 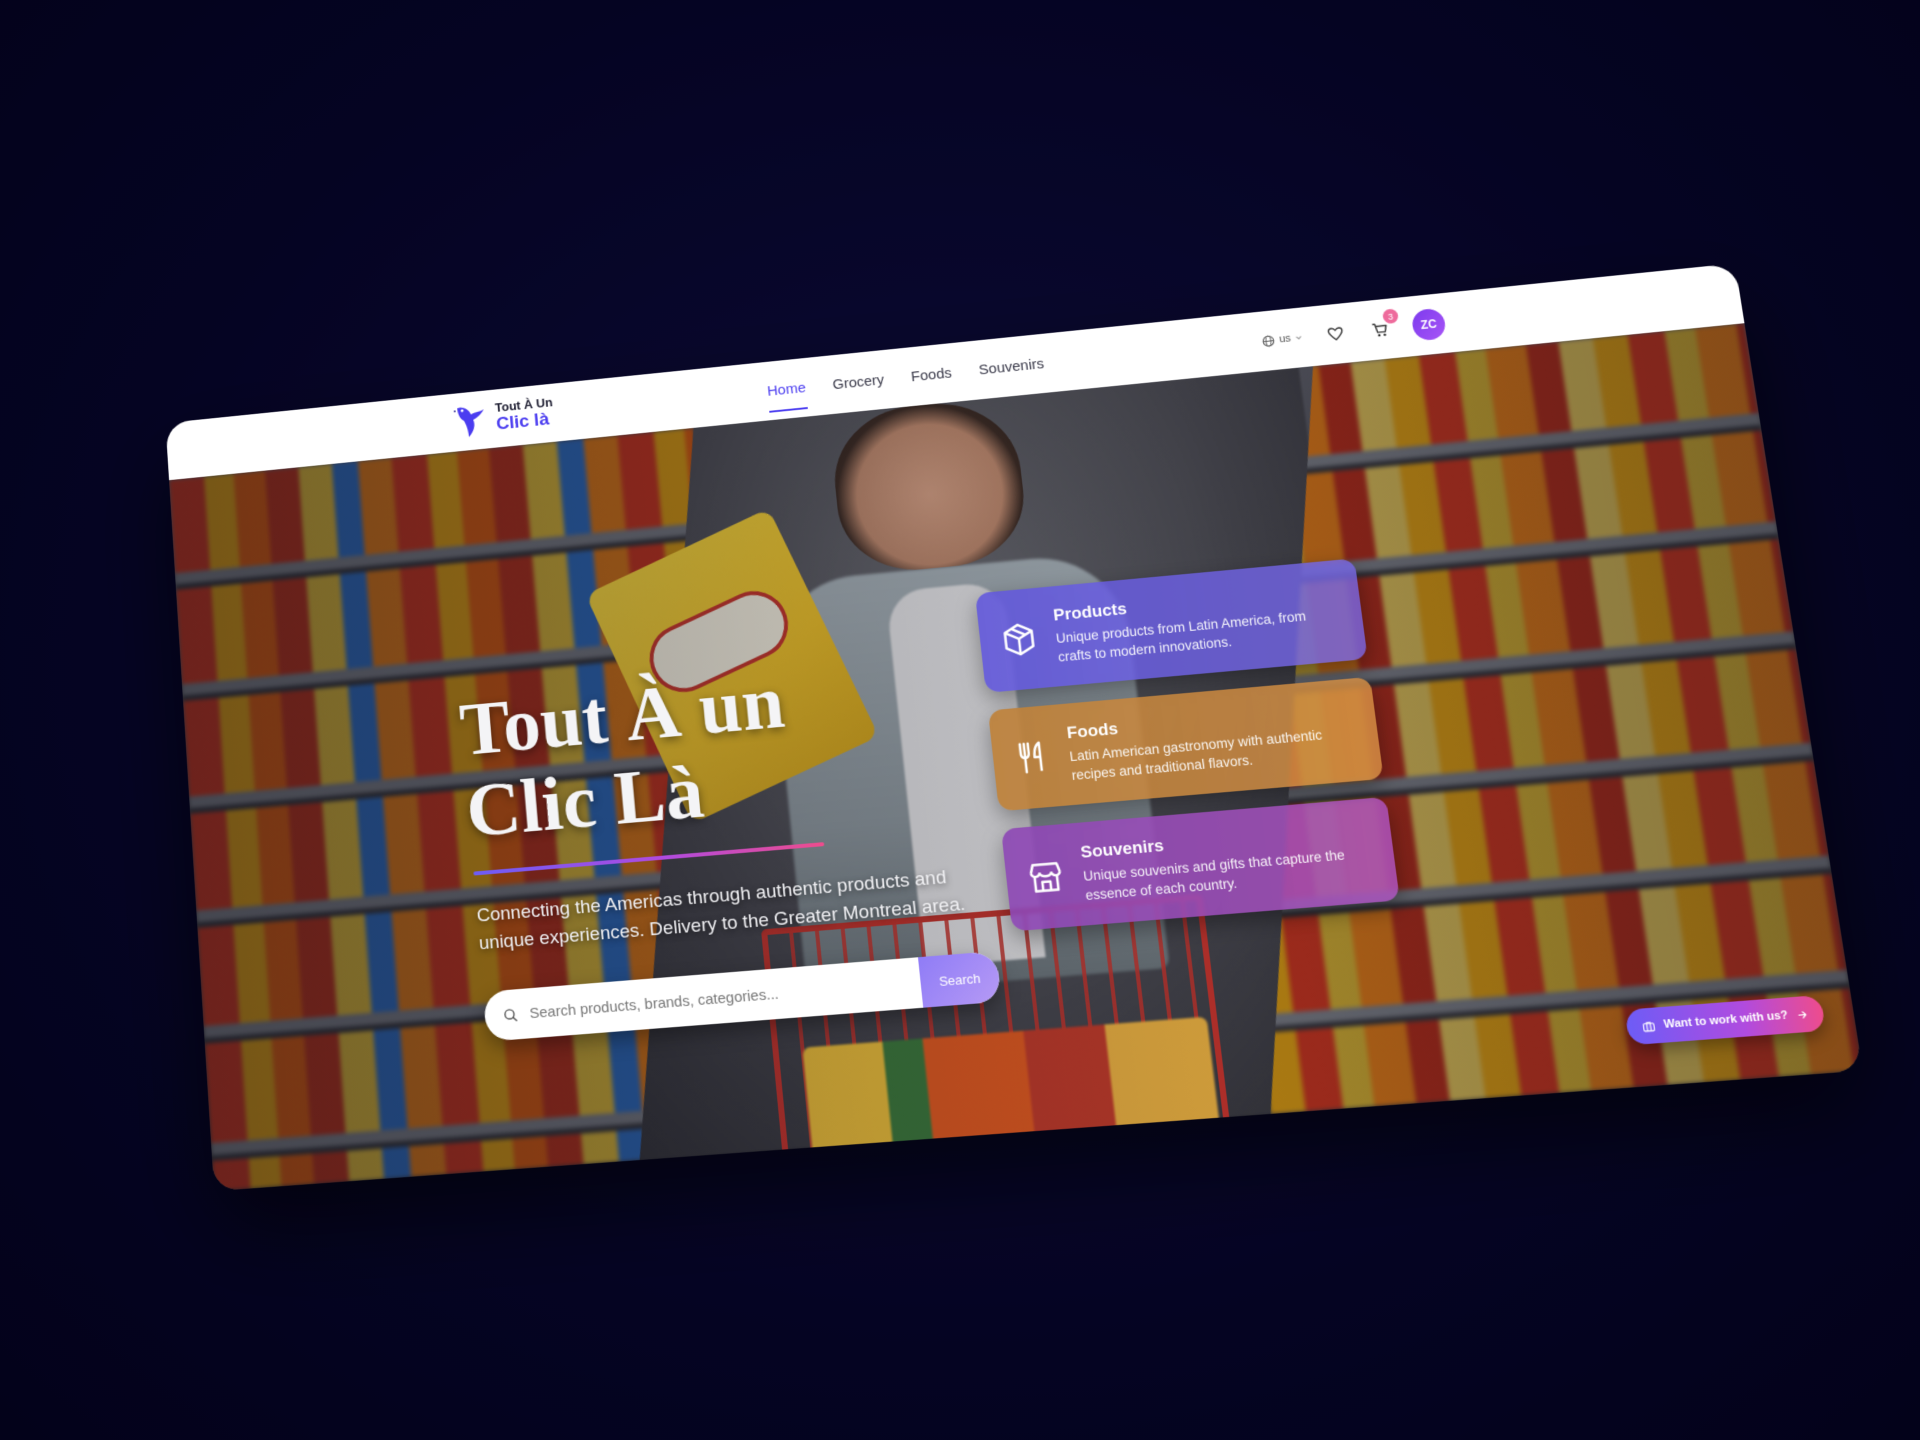 I want to click on logo-line-2: Clic là, so click(x=522, y=422).